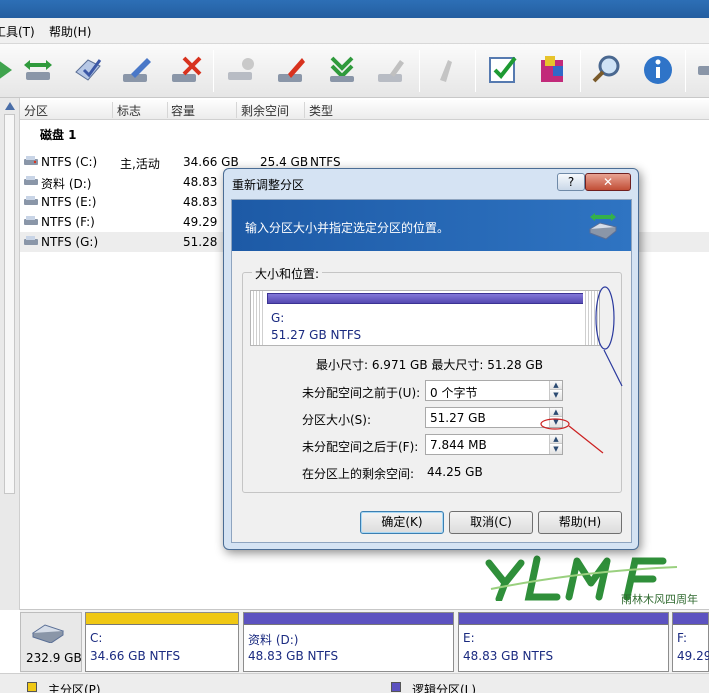 The height and width of the screenshot is (693, 709). I want to click on partition-list-header: 分区 标志 容量 剩余空间 类型, so click(364, 110).